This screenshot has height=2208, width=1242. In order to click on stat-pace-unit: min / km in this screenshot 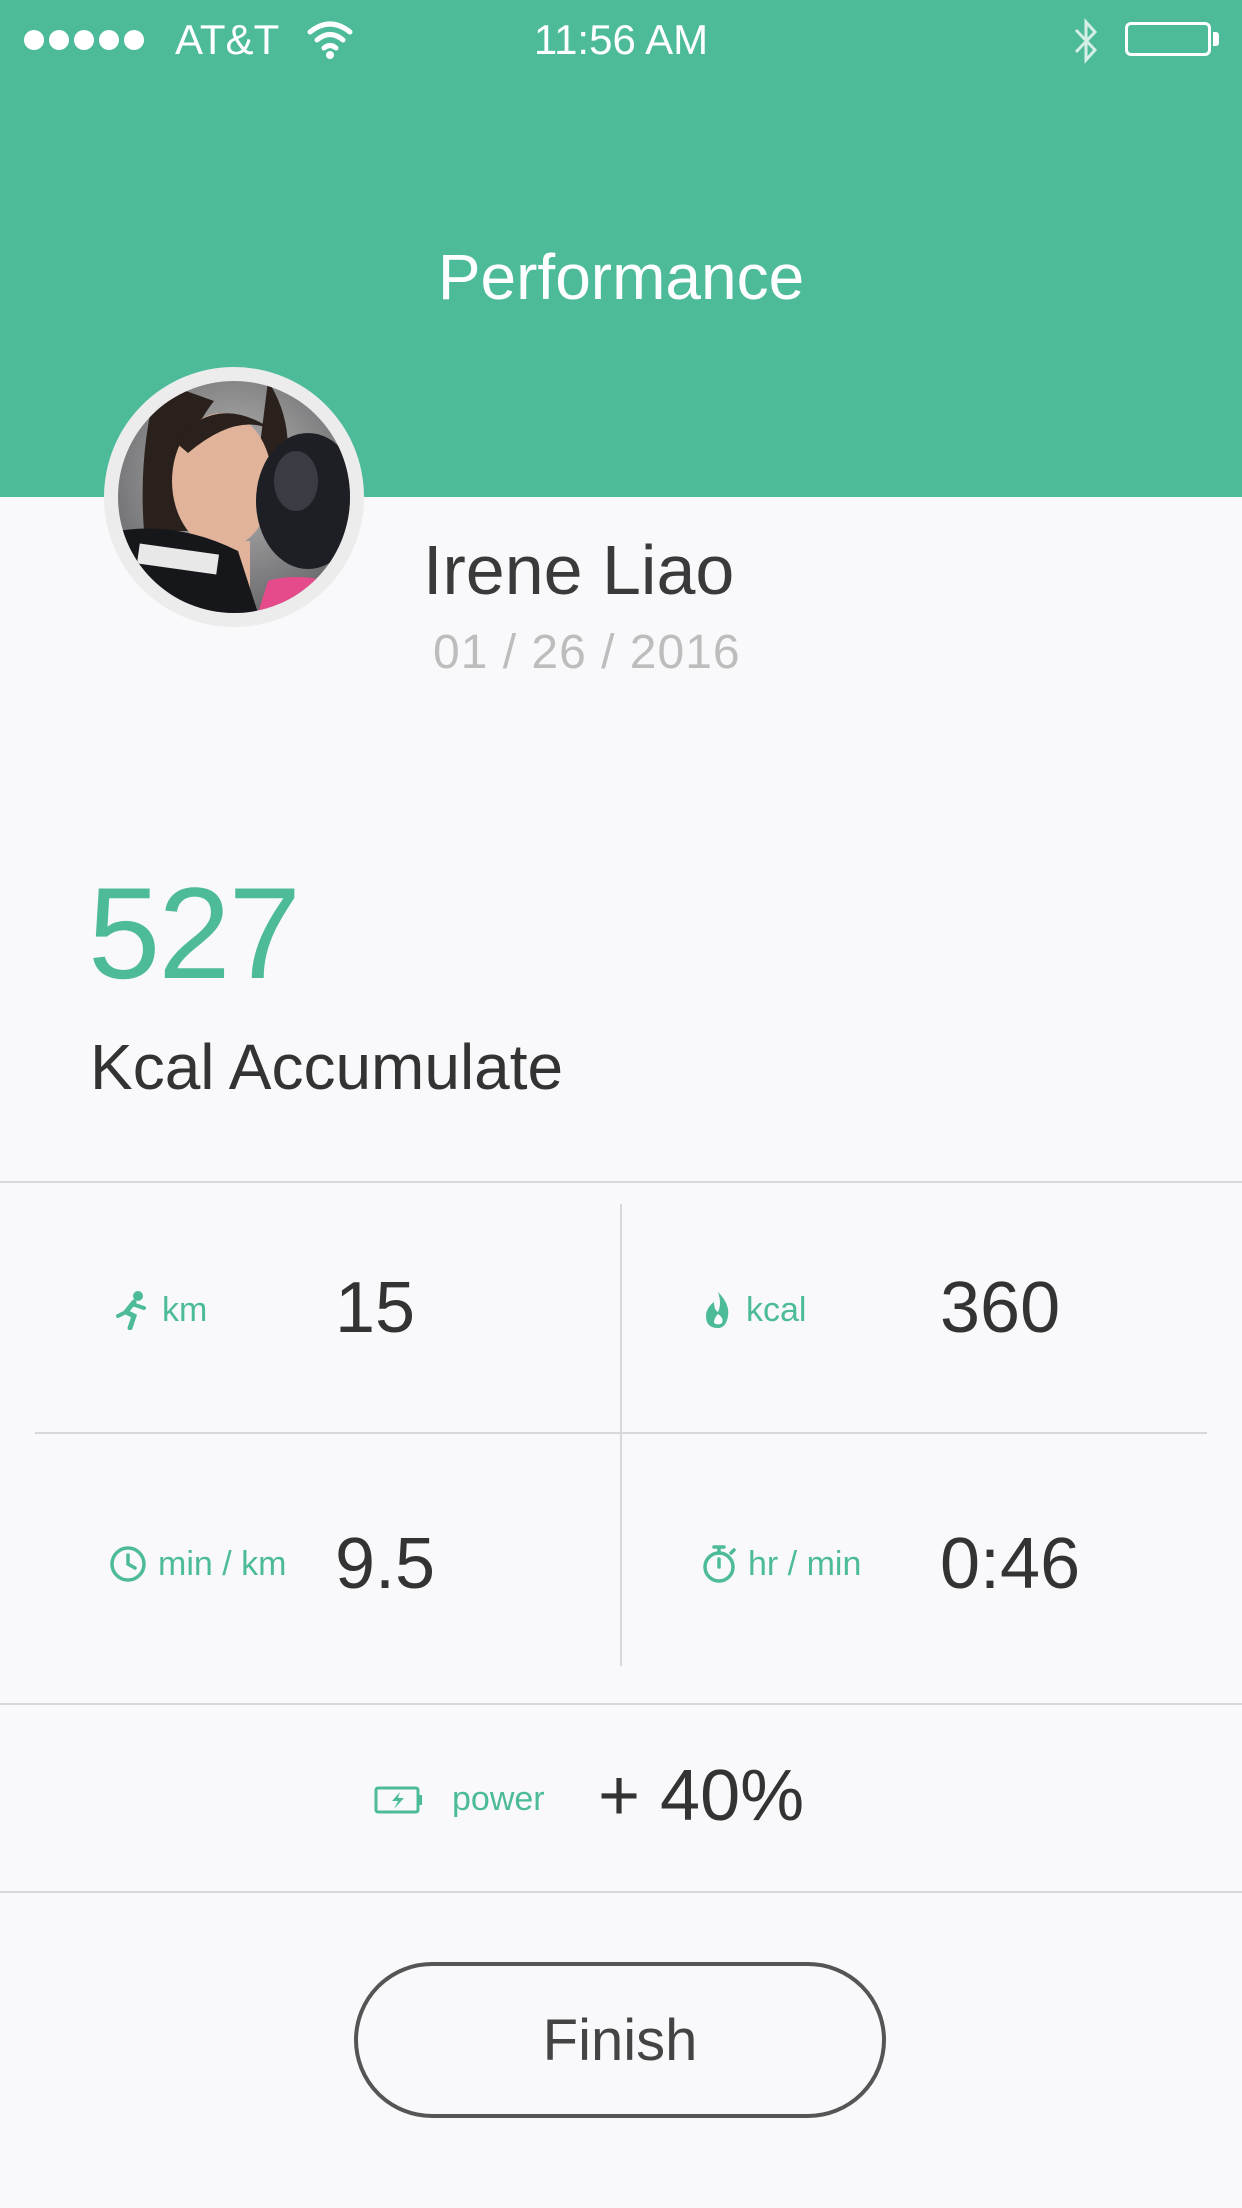, I will do `click(197, 1564)`.